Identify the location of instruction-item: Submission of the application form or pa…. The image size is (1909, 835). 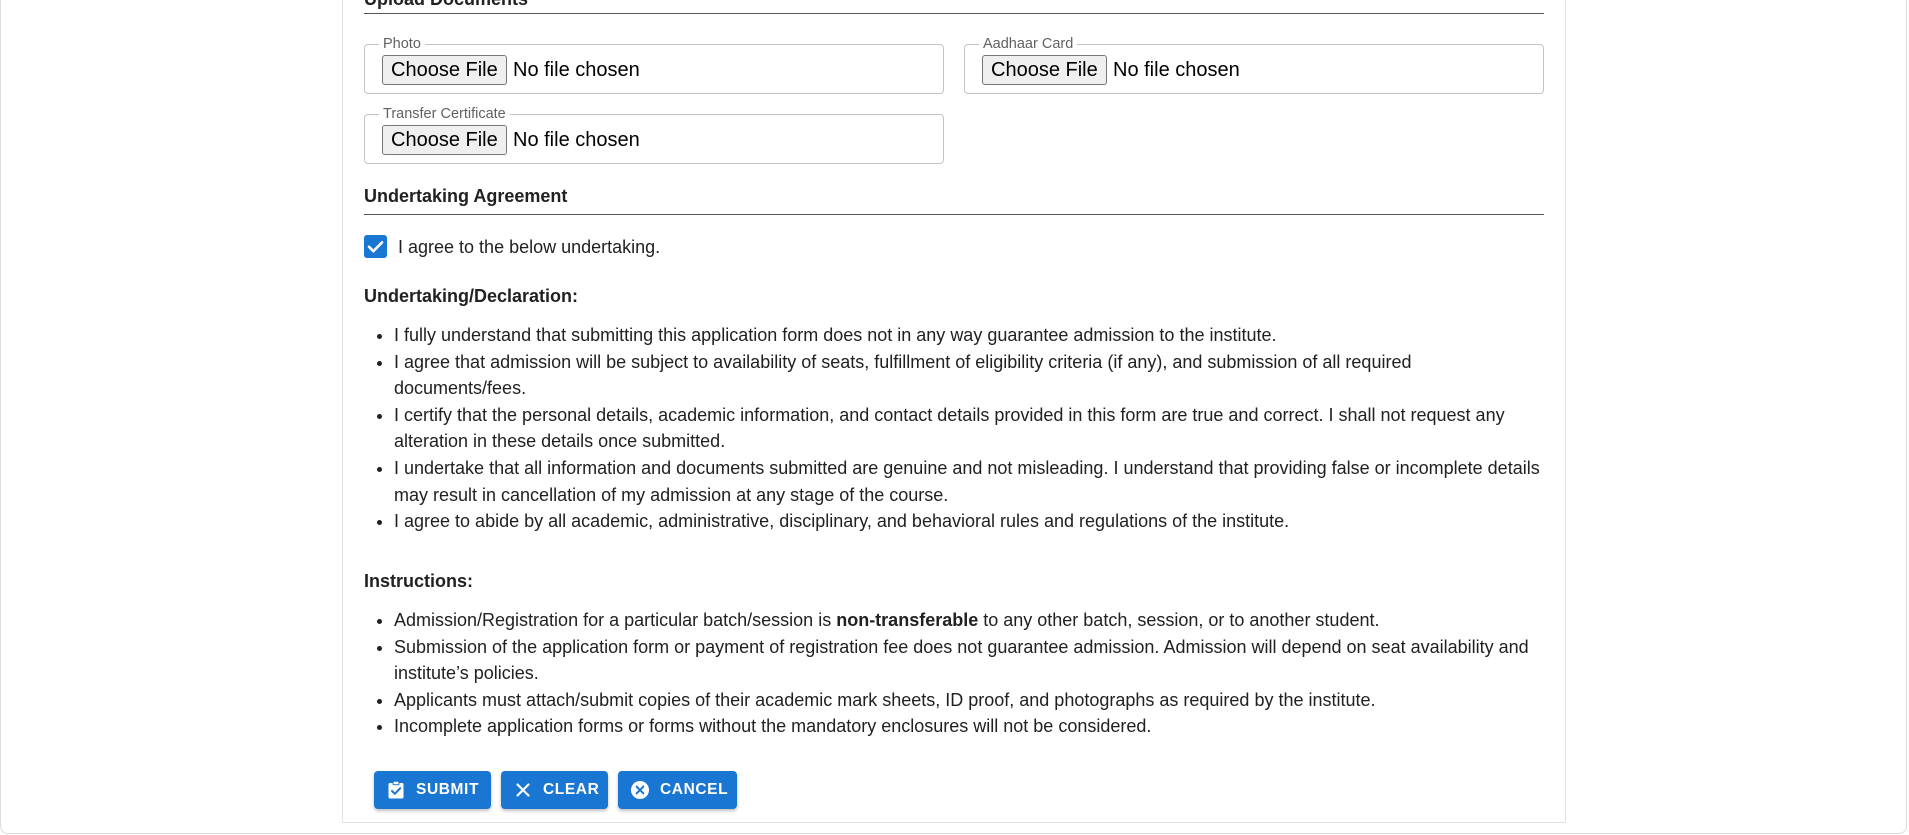
(969, 660).